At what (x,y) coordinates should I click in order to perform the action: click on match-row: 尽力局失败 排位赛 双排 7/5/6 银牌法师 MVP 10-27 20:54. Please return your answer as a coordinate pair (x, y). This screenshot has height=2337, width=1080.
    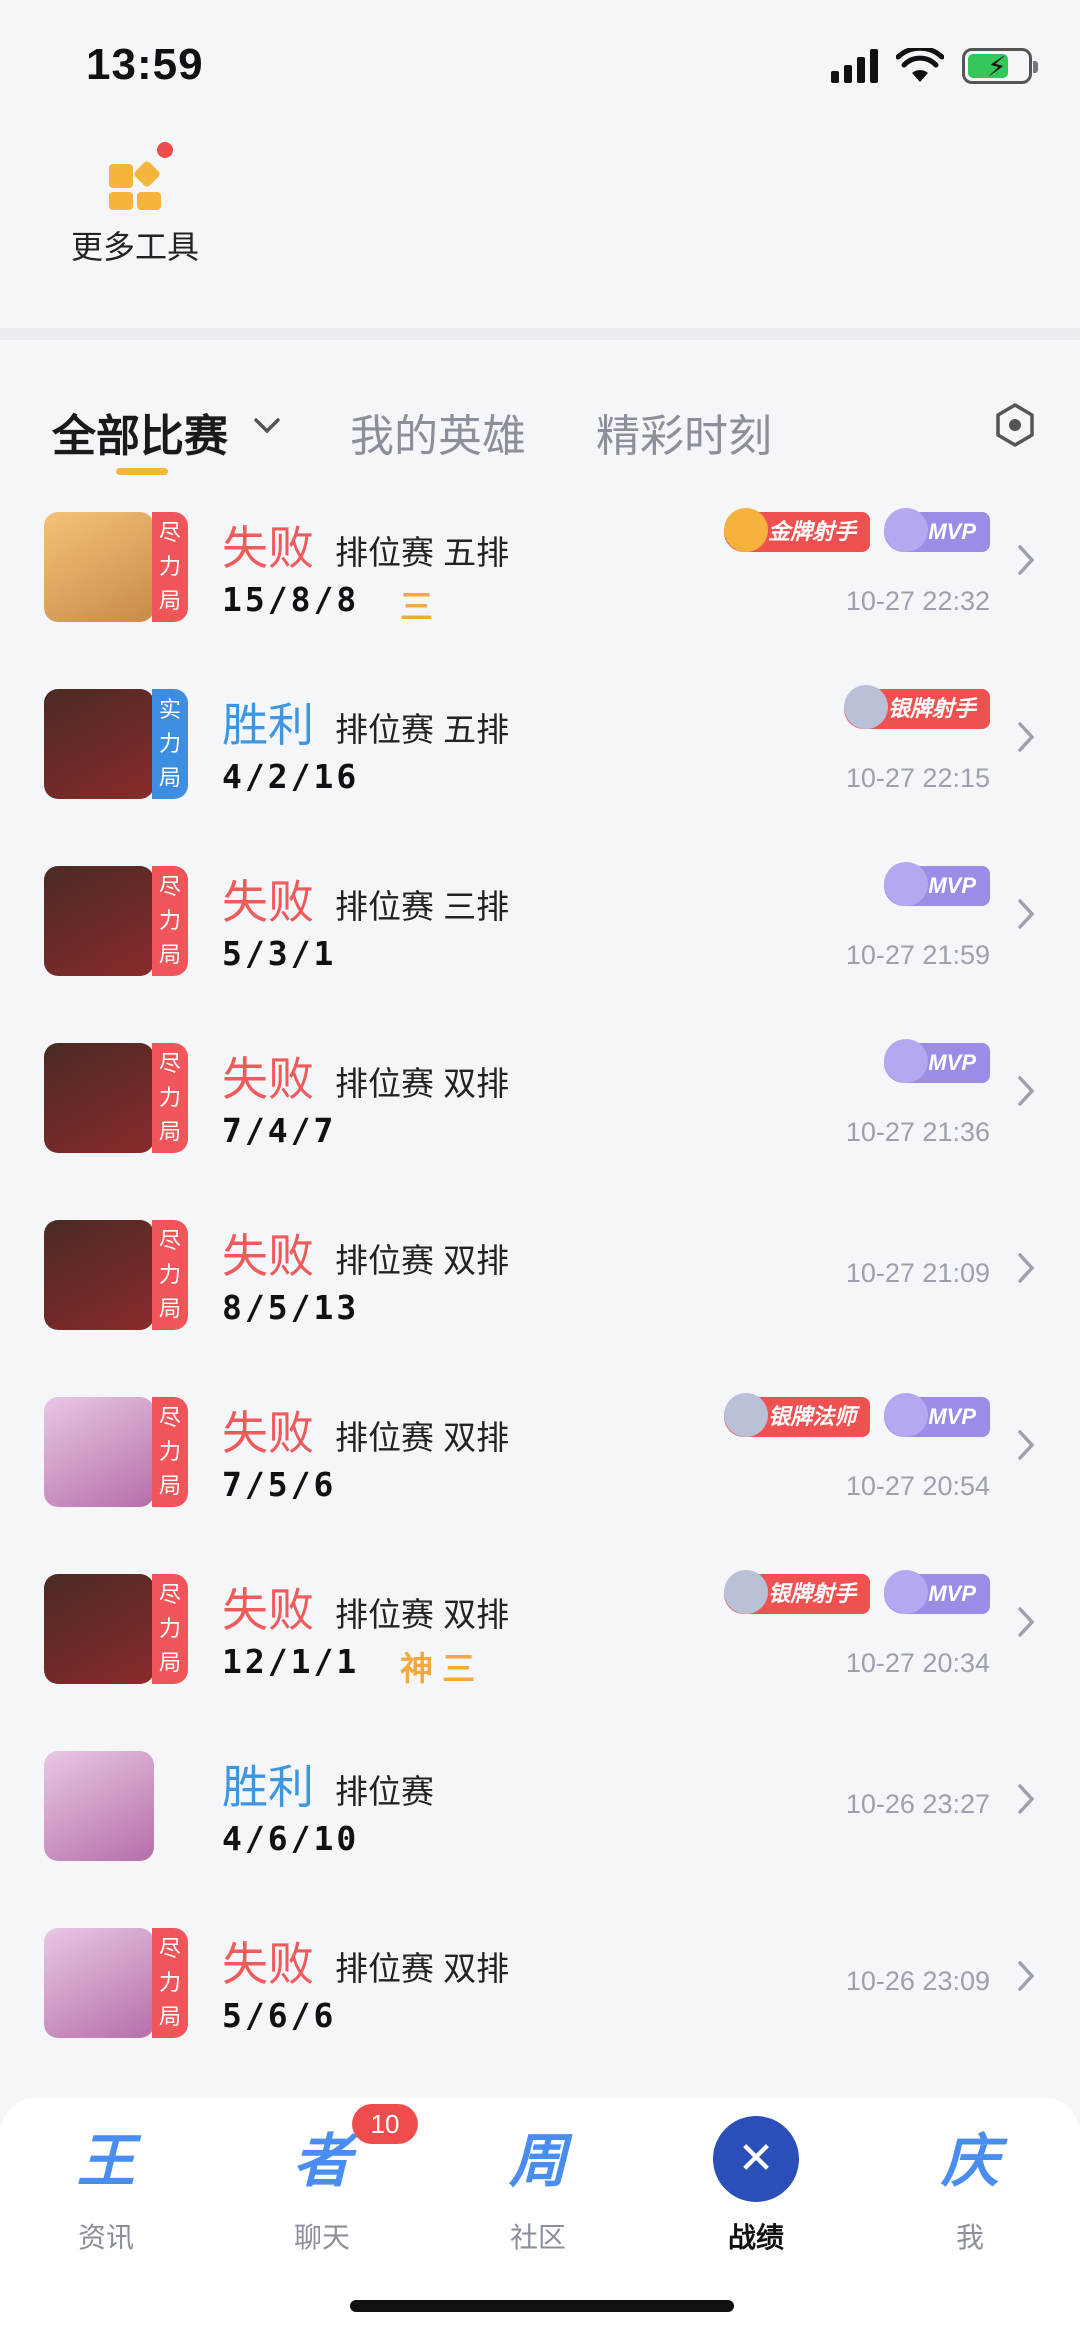
    Looking at the image, I should click on (540, 1473).